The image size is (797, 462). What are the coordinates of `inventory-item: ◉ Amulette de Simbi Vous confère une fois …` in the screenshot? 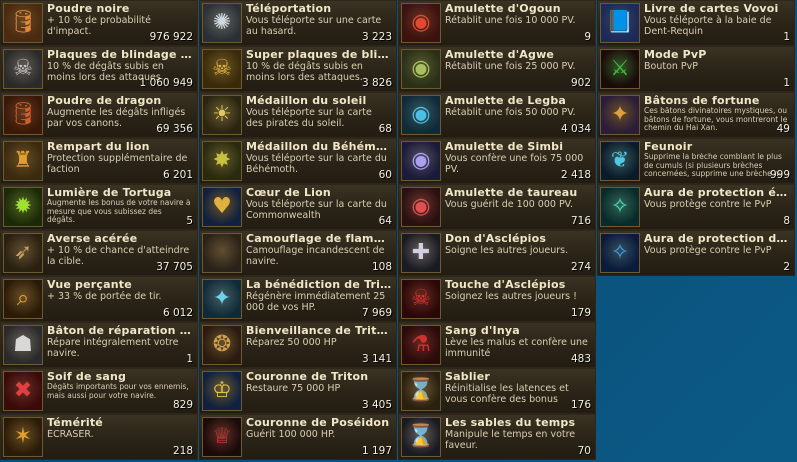 It's located at (497, 161).